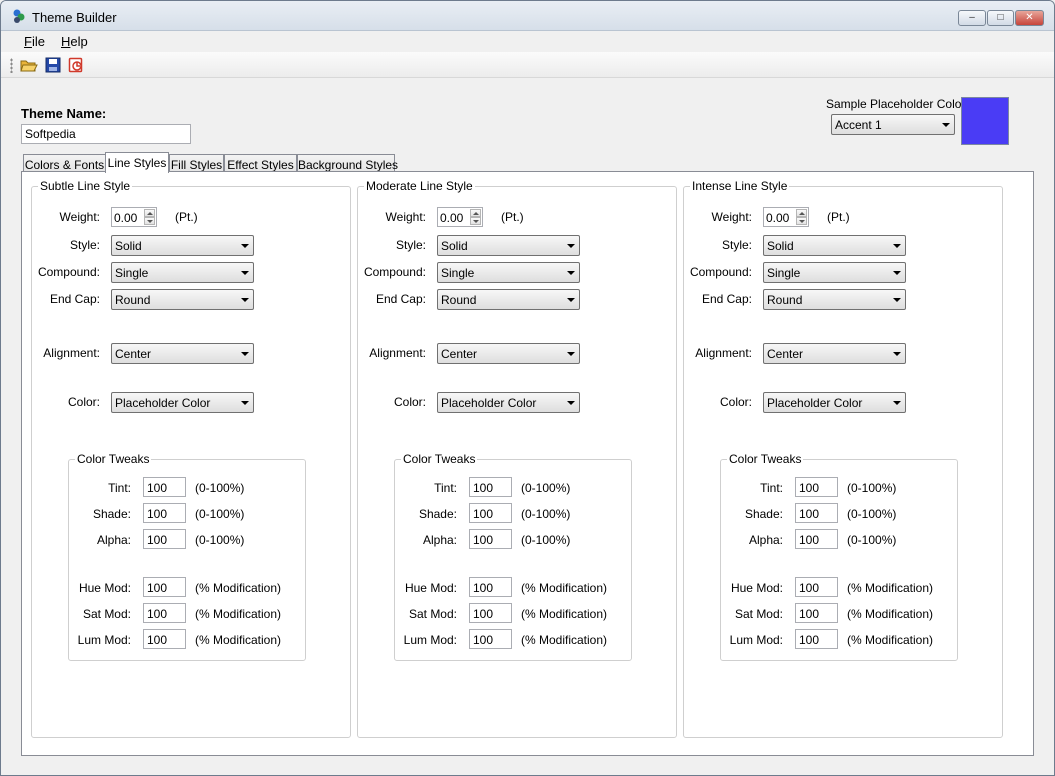 This screenshot has width=1055, height=776. What do you see at coordinates (430, 588) in the screenshot?
I see `huemod-label: Hue Mod:` at bounding box center [430, 588].